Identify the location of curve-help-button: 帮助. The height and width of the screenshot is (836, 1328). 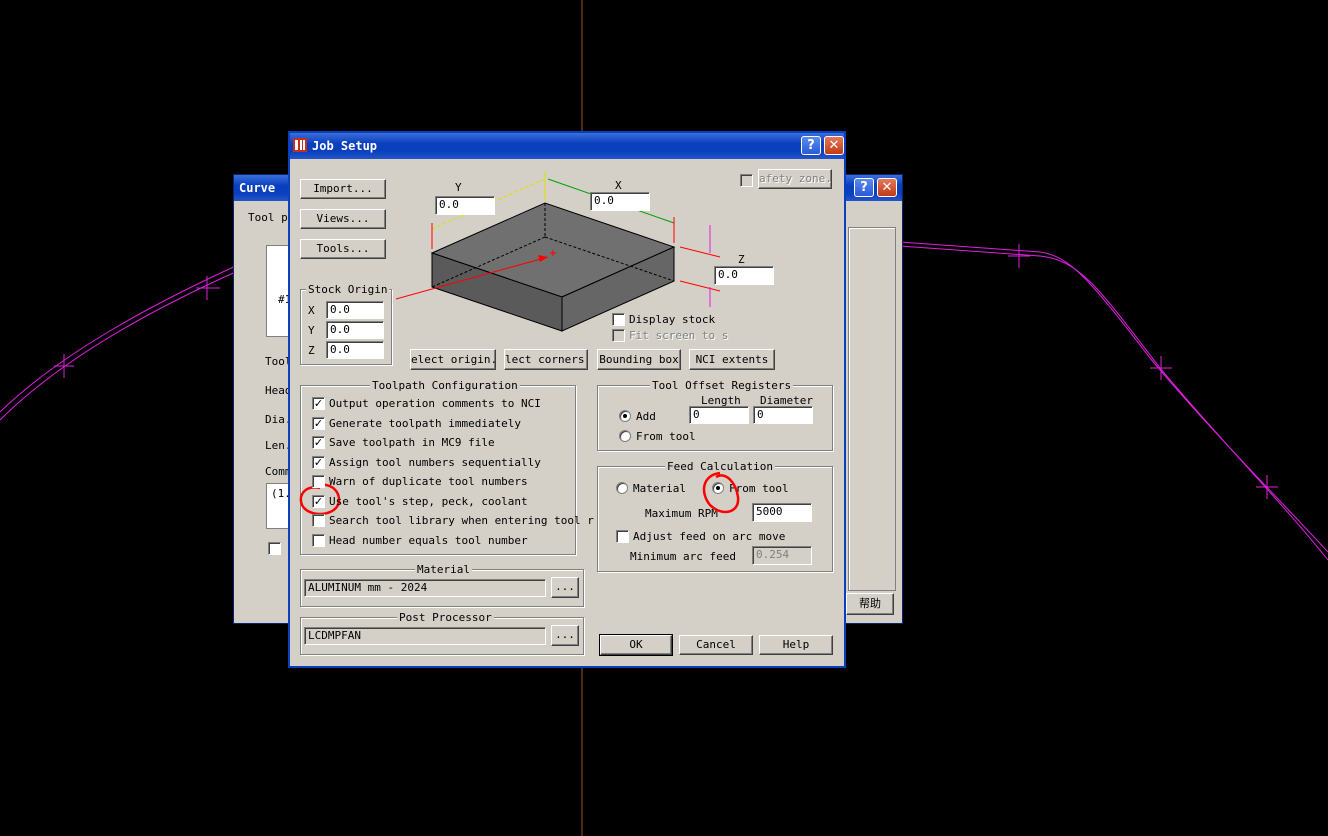
(870, 604).